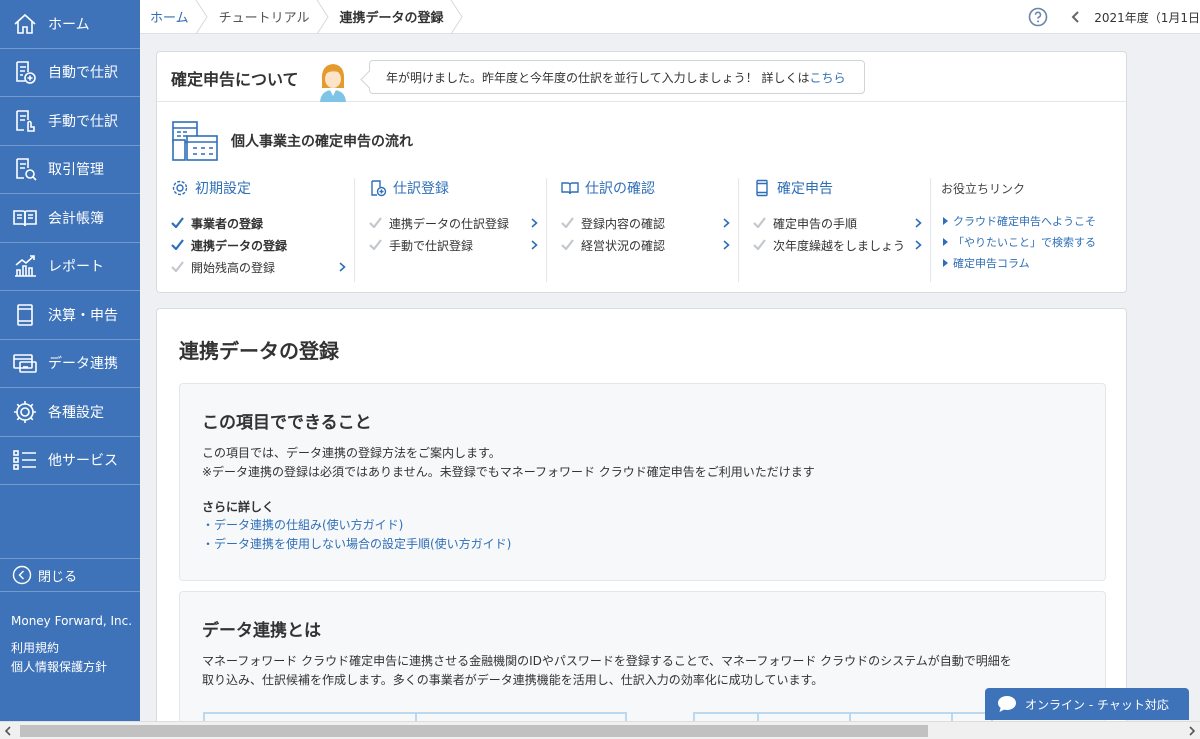 This screenshot has width=1200, height=739. What do you see at coordinates (843, 716) in the screenshot?
I see `diagram-table-right` at bounding box center [843, 716].